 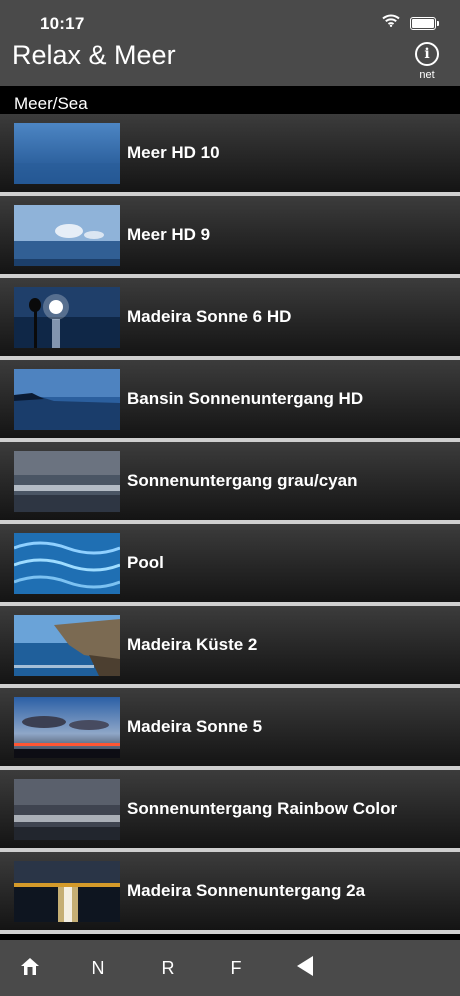 I want to click on list-item-label: Madeira Sonne 6 HD, so click(x=209, y=316).